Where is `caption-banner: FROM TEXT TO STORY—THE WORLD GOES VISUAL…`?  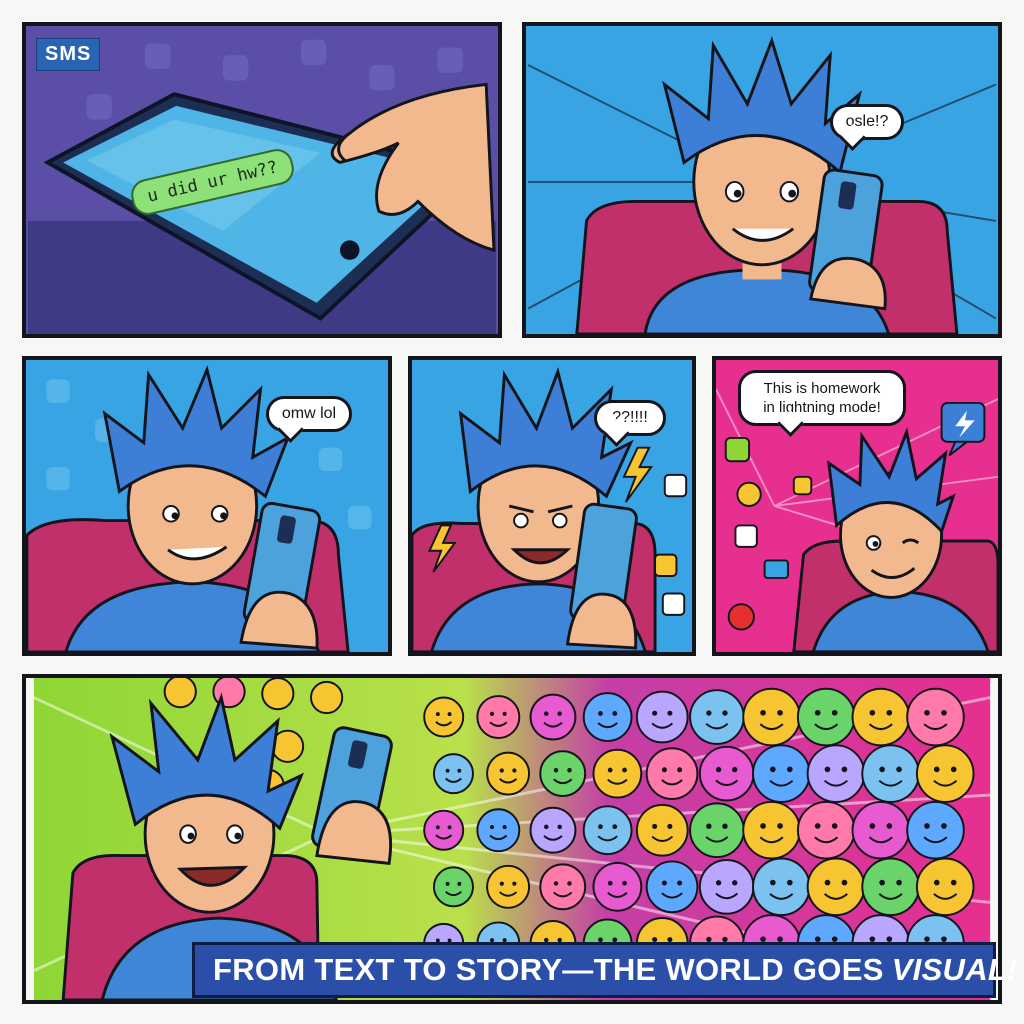
caption-banner: FROM TEXT TO STORY—THE WORLD GOES VISUAL… is located at coordinates (604, 970).